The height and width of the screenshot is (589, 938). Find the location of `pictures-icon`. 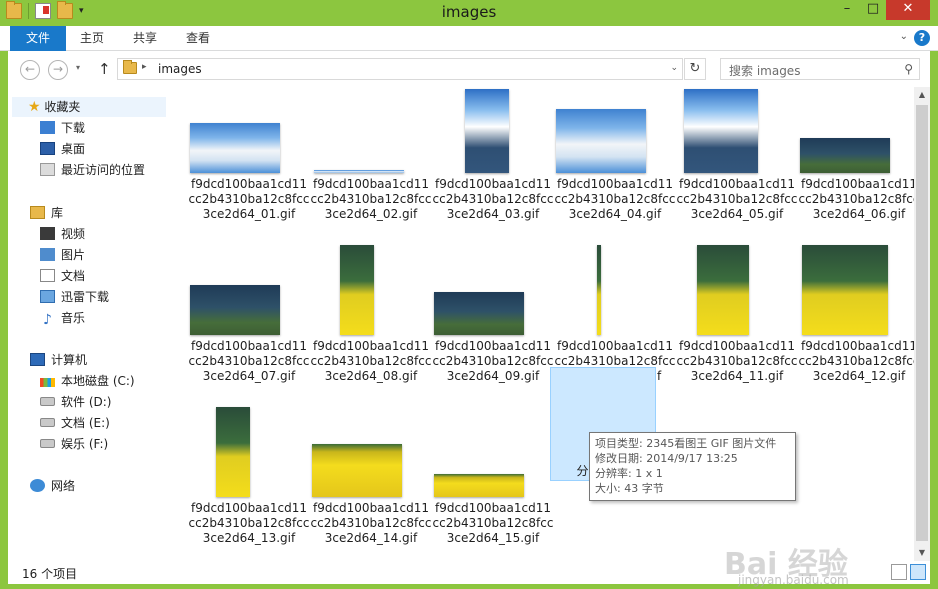

pictures-icon is located at coordinates (47, 254).